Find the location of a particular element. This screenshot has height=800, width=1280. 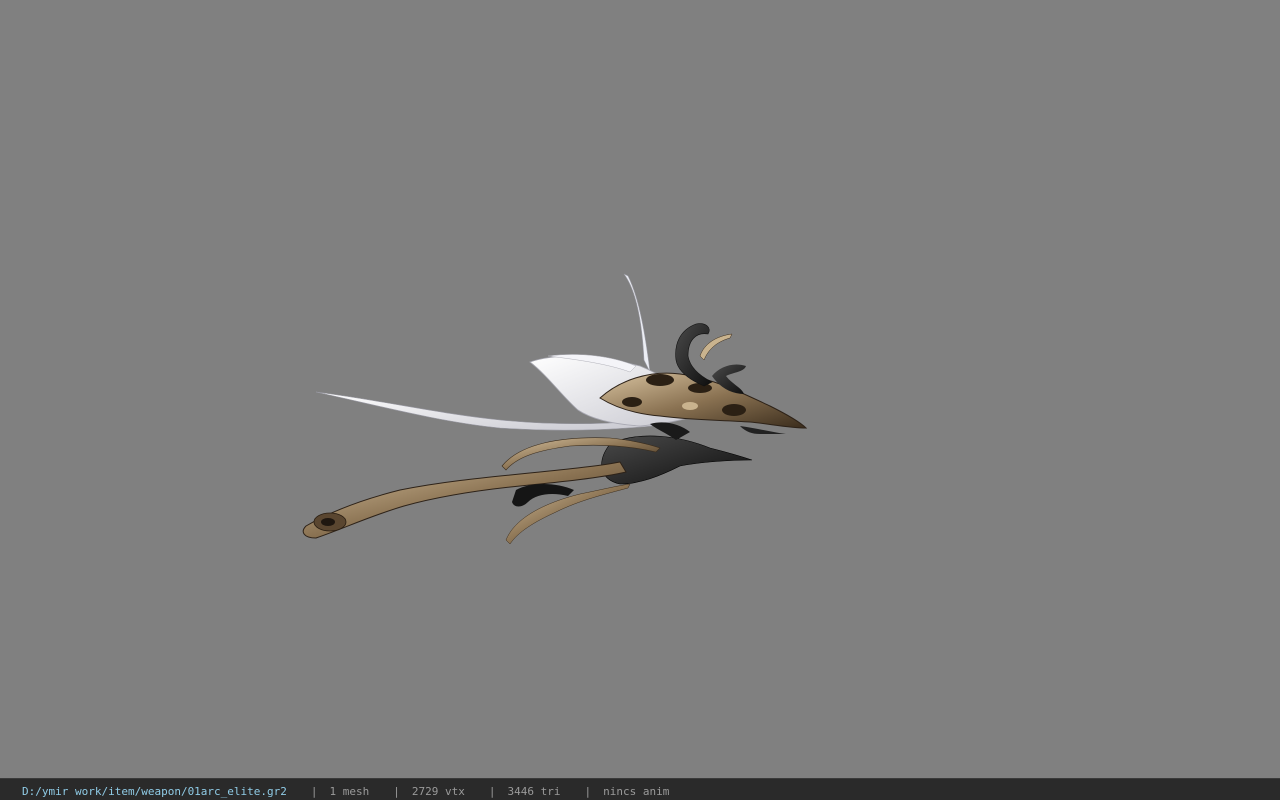

mesh-count: 1 mesh is located at coordinates (349, 791).